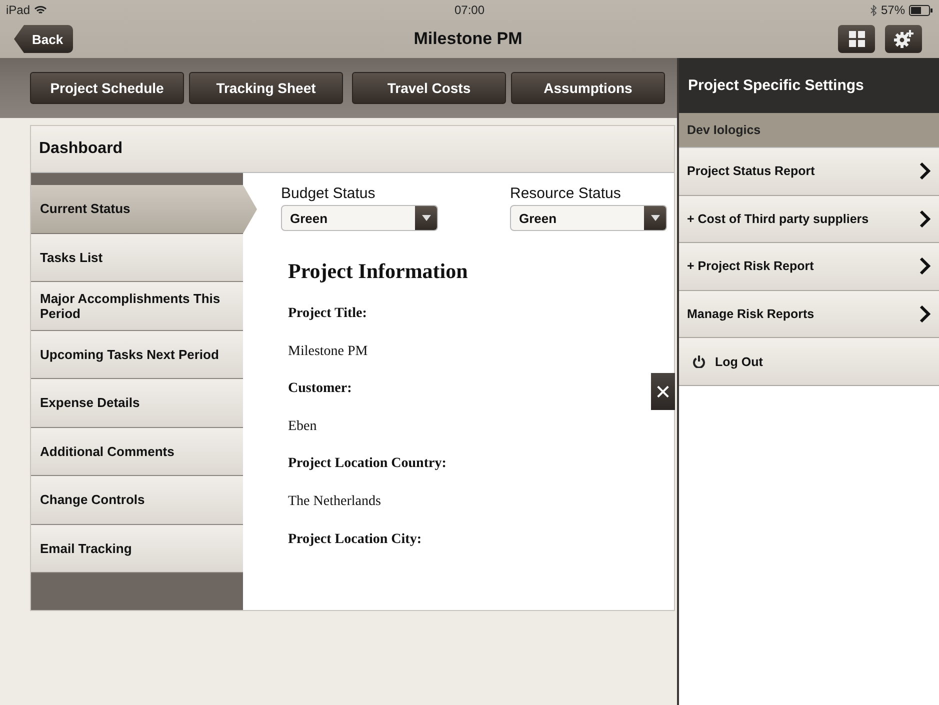  What do you see at coordinates (320, 388) in the screenshot?
I see `field-label: Customer:` at bounding box center [320, 388].